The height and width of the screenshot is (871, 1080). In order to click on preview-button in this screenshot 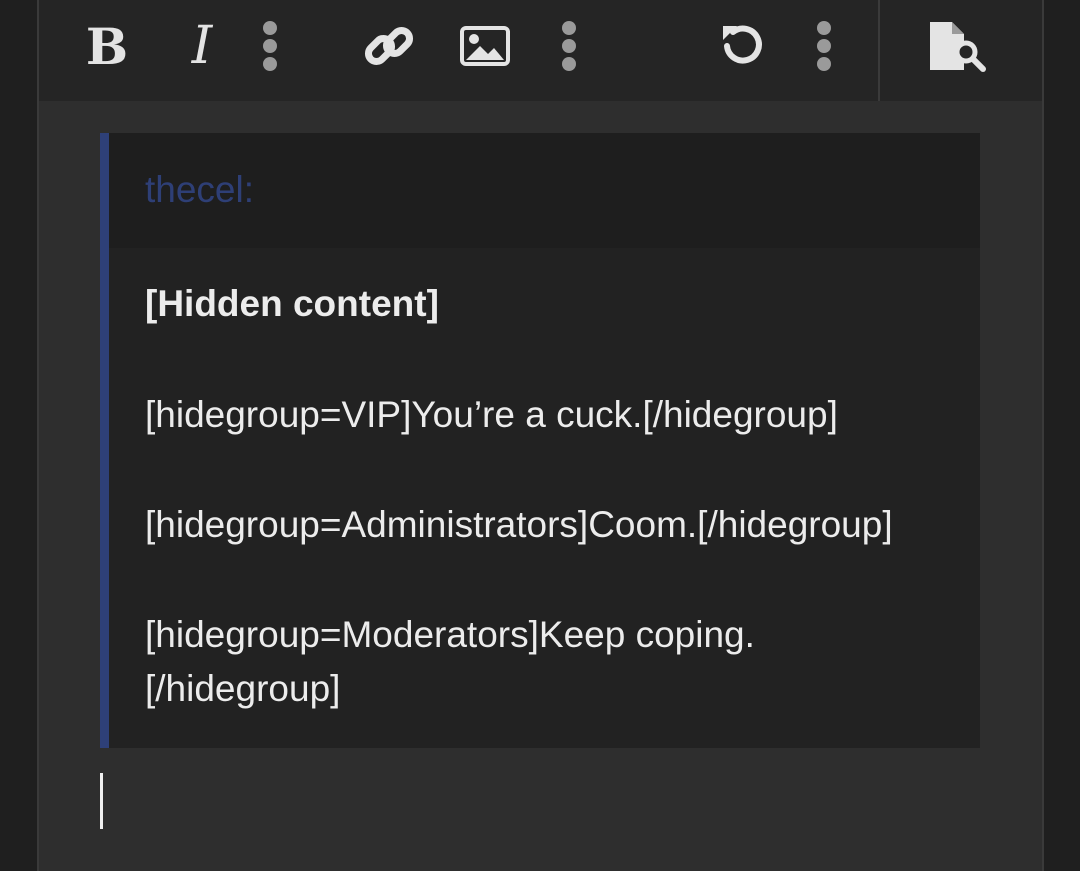, I will do `click(957, 46)`.